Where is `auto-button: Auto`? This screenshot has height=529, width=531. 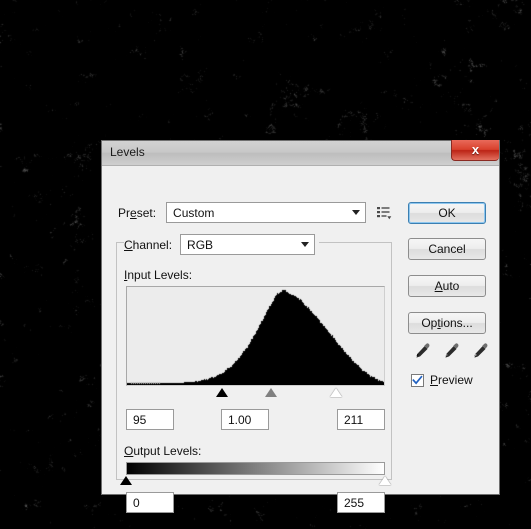
auto-button: Auto is located at coordinates (447, 286).